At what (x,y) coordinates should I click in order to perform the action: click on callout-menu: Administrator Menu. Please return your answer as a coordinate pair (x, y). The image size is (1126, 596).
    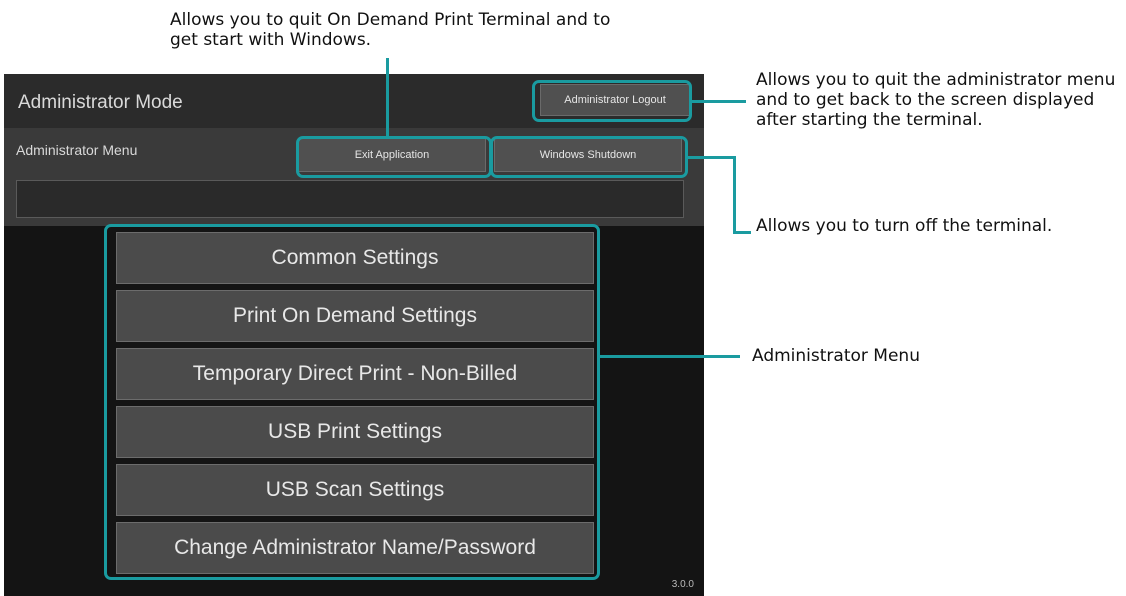
    Looking at the image, I should click on (836, 356).